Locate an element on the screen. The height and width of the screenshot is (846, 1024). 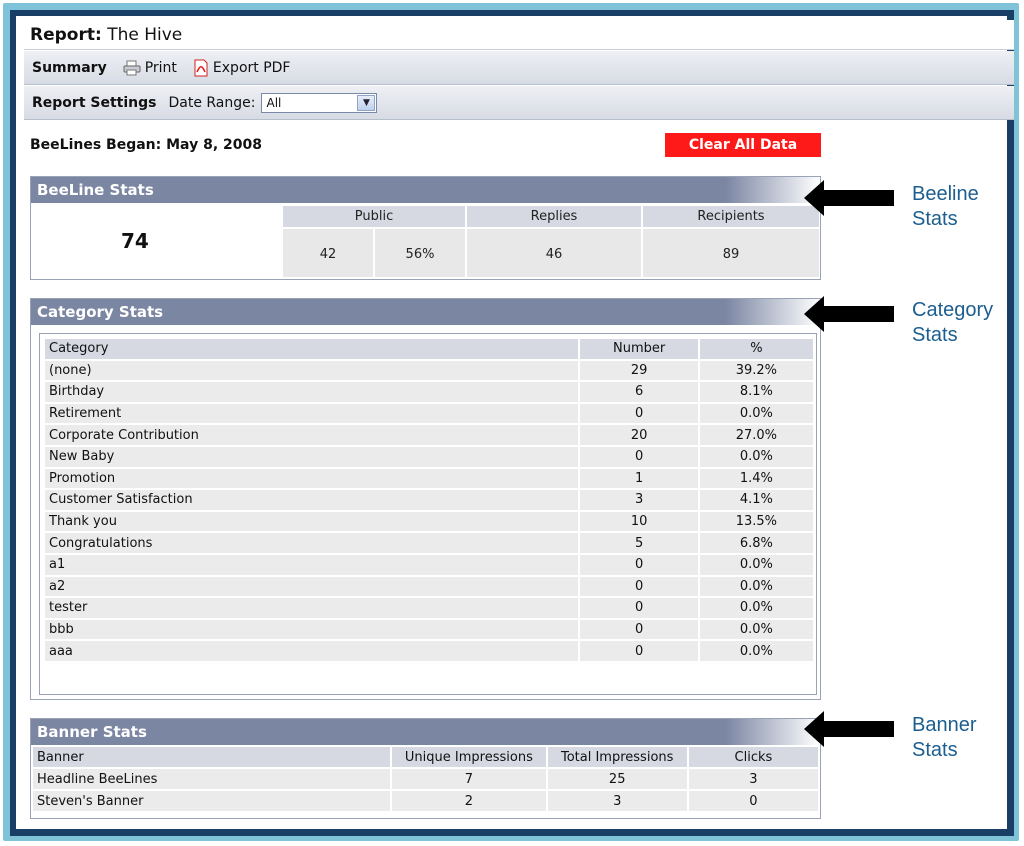
banner-stats-title: Banner Stats is located at coordinates (425, 732).